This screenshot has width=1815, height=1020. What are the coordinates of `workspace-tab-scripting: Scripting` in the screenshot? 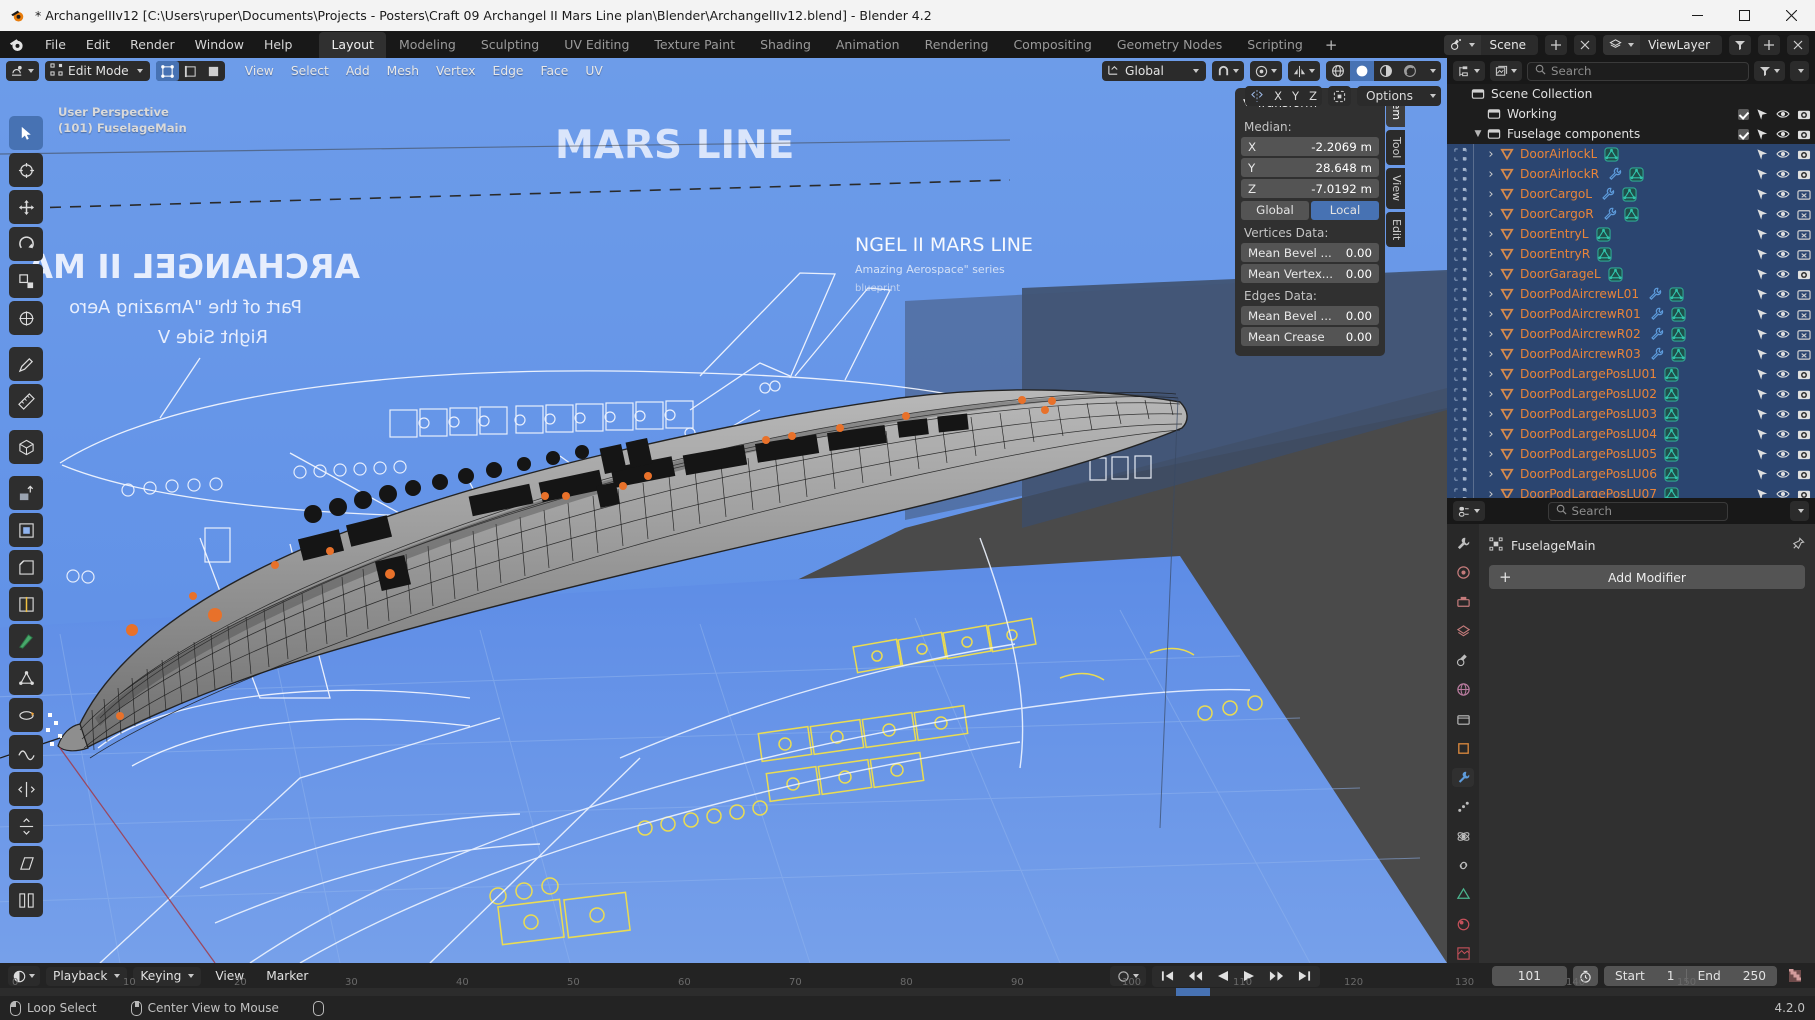 It's located at (1275, 45).